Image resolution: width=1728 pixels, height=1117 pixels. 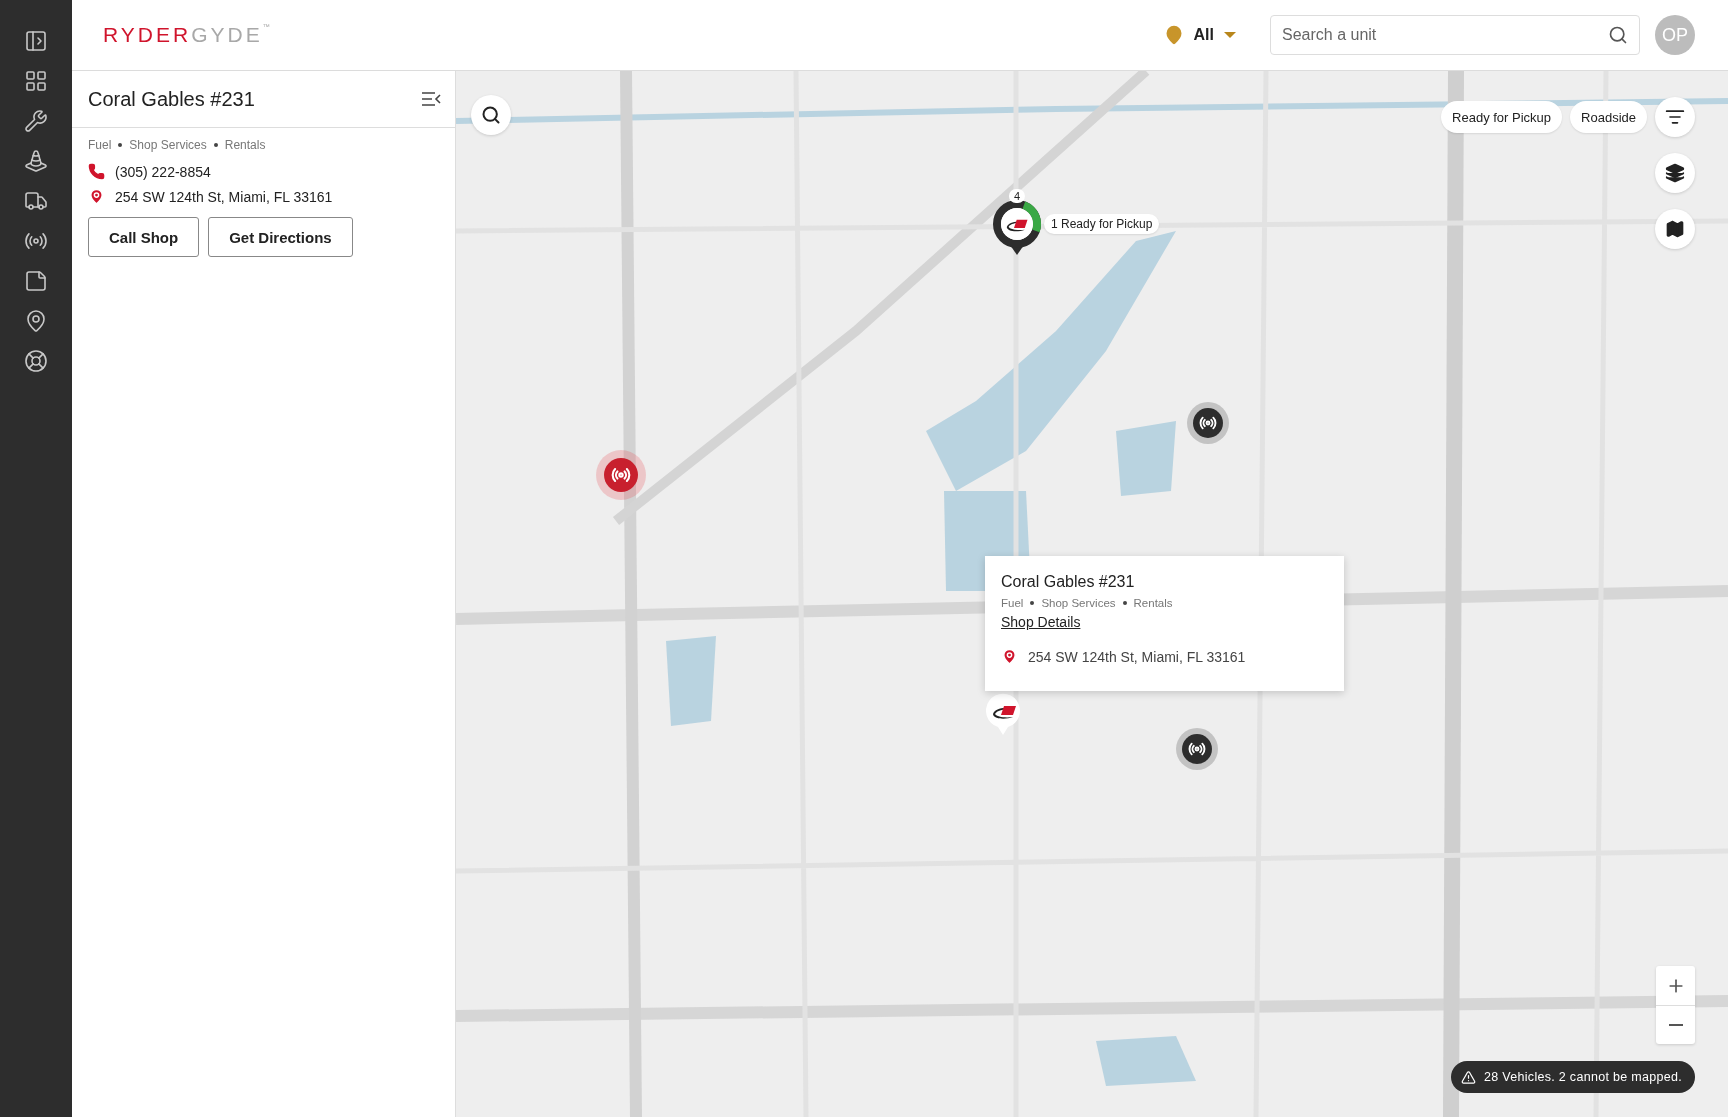 I want to click on search-field: Search a unit, so click(x=1455, y=35).